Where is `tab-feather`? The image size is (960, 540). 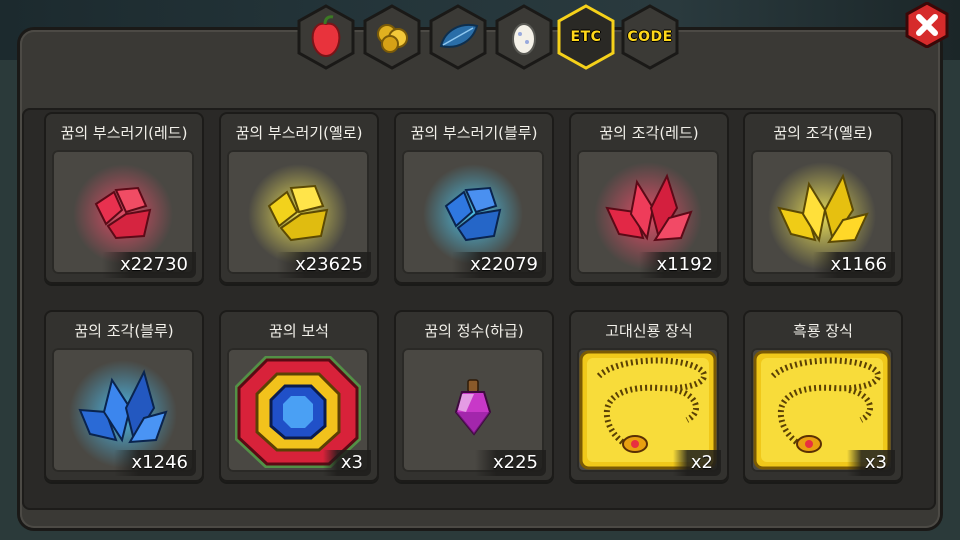 tab-feather is located at coordinates (458, 37).